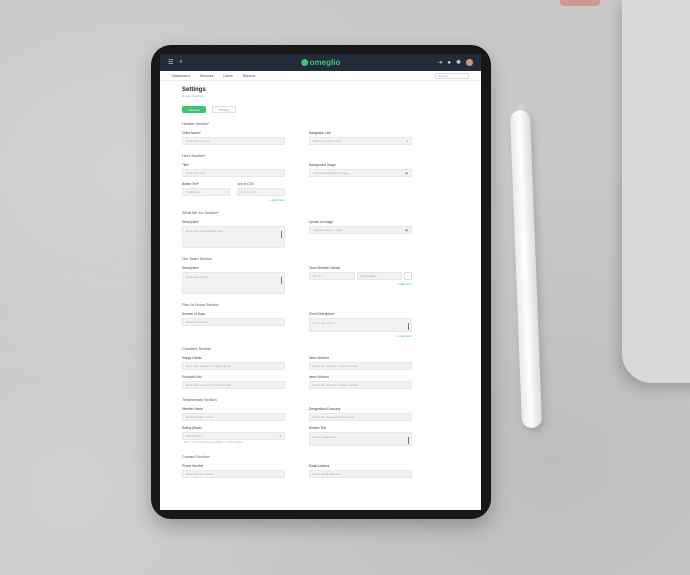  What do you see at coordinates (580, 3) in the screenshot?
I see `laptop-edge` at bounding box center [580, 3].